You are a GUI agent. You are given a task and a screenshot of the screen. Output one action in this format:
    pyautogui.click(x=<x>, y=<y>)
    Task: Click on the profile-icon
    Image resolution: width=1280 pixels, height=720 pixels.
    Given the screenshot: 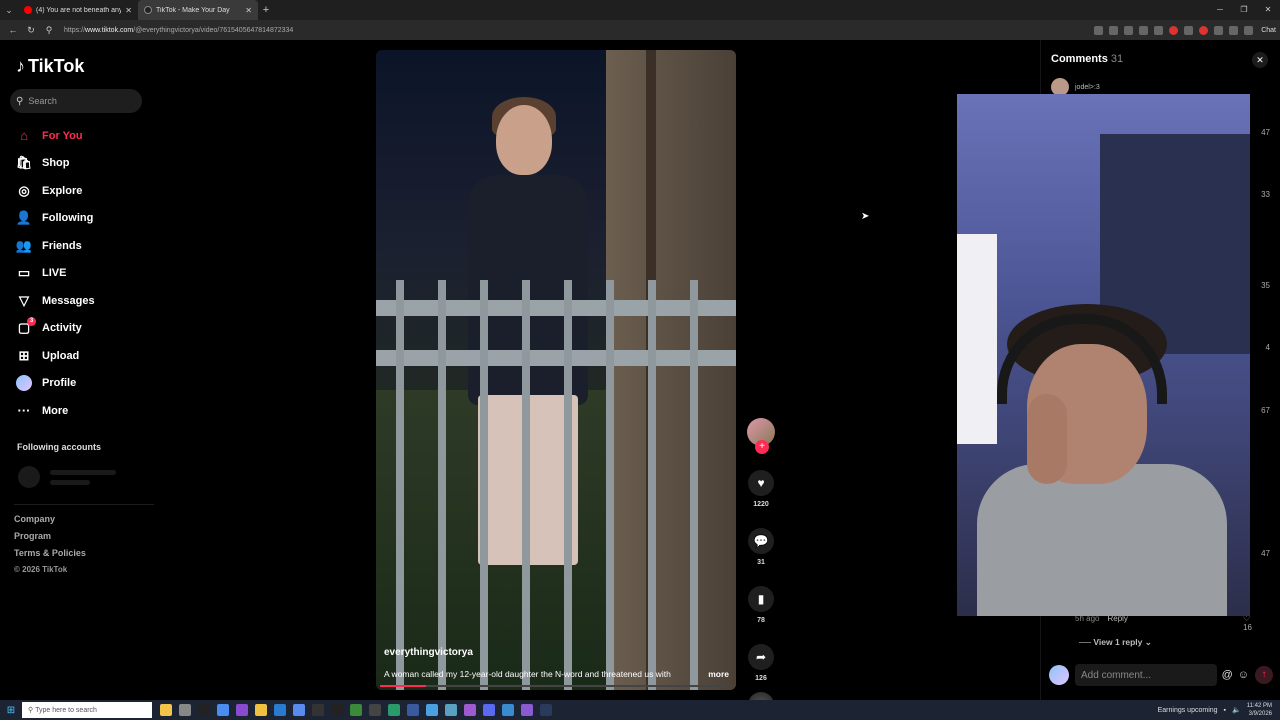 What is the action you would take?
    pyautogui.click(x=1234, y=30)
    